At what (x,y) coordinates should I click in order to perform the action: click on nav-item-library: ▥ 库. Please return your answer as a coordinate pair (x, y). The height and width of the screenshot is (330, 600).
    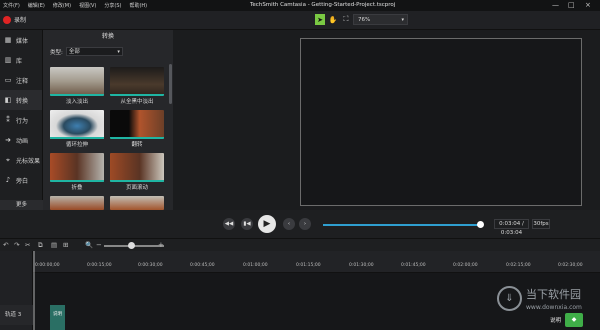
    Looking at the image, I should click on (21, 60).